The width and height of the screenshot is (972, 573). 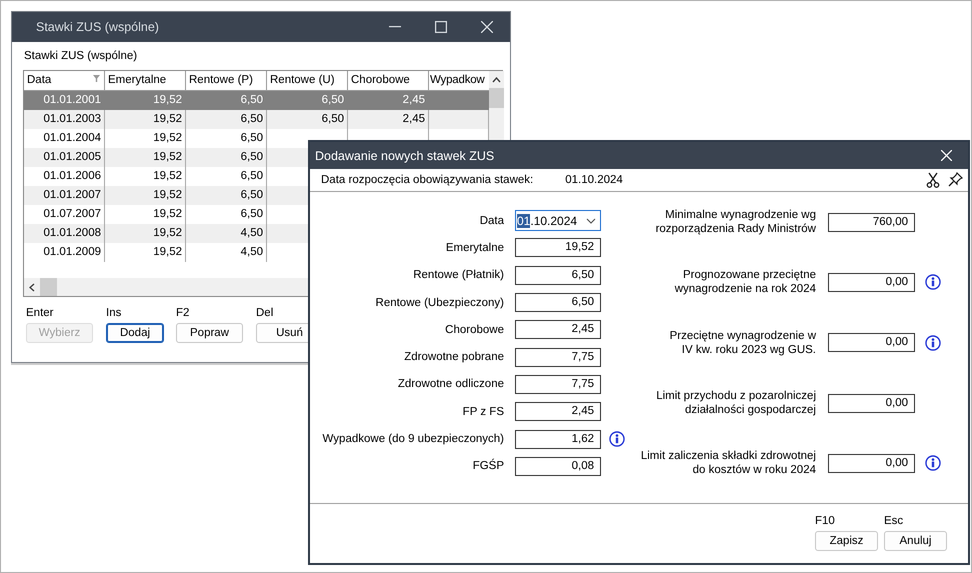 I want to click on action-button: Popraw, so click(x=209, y=333).